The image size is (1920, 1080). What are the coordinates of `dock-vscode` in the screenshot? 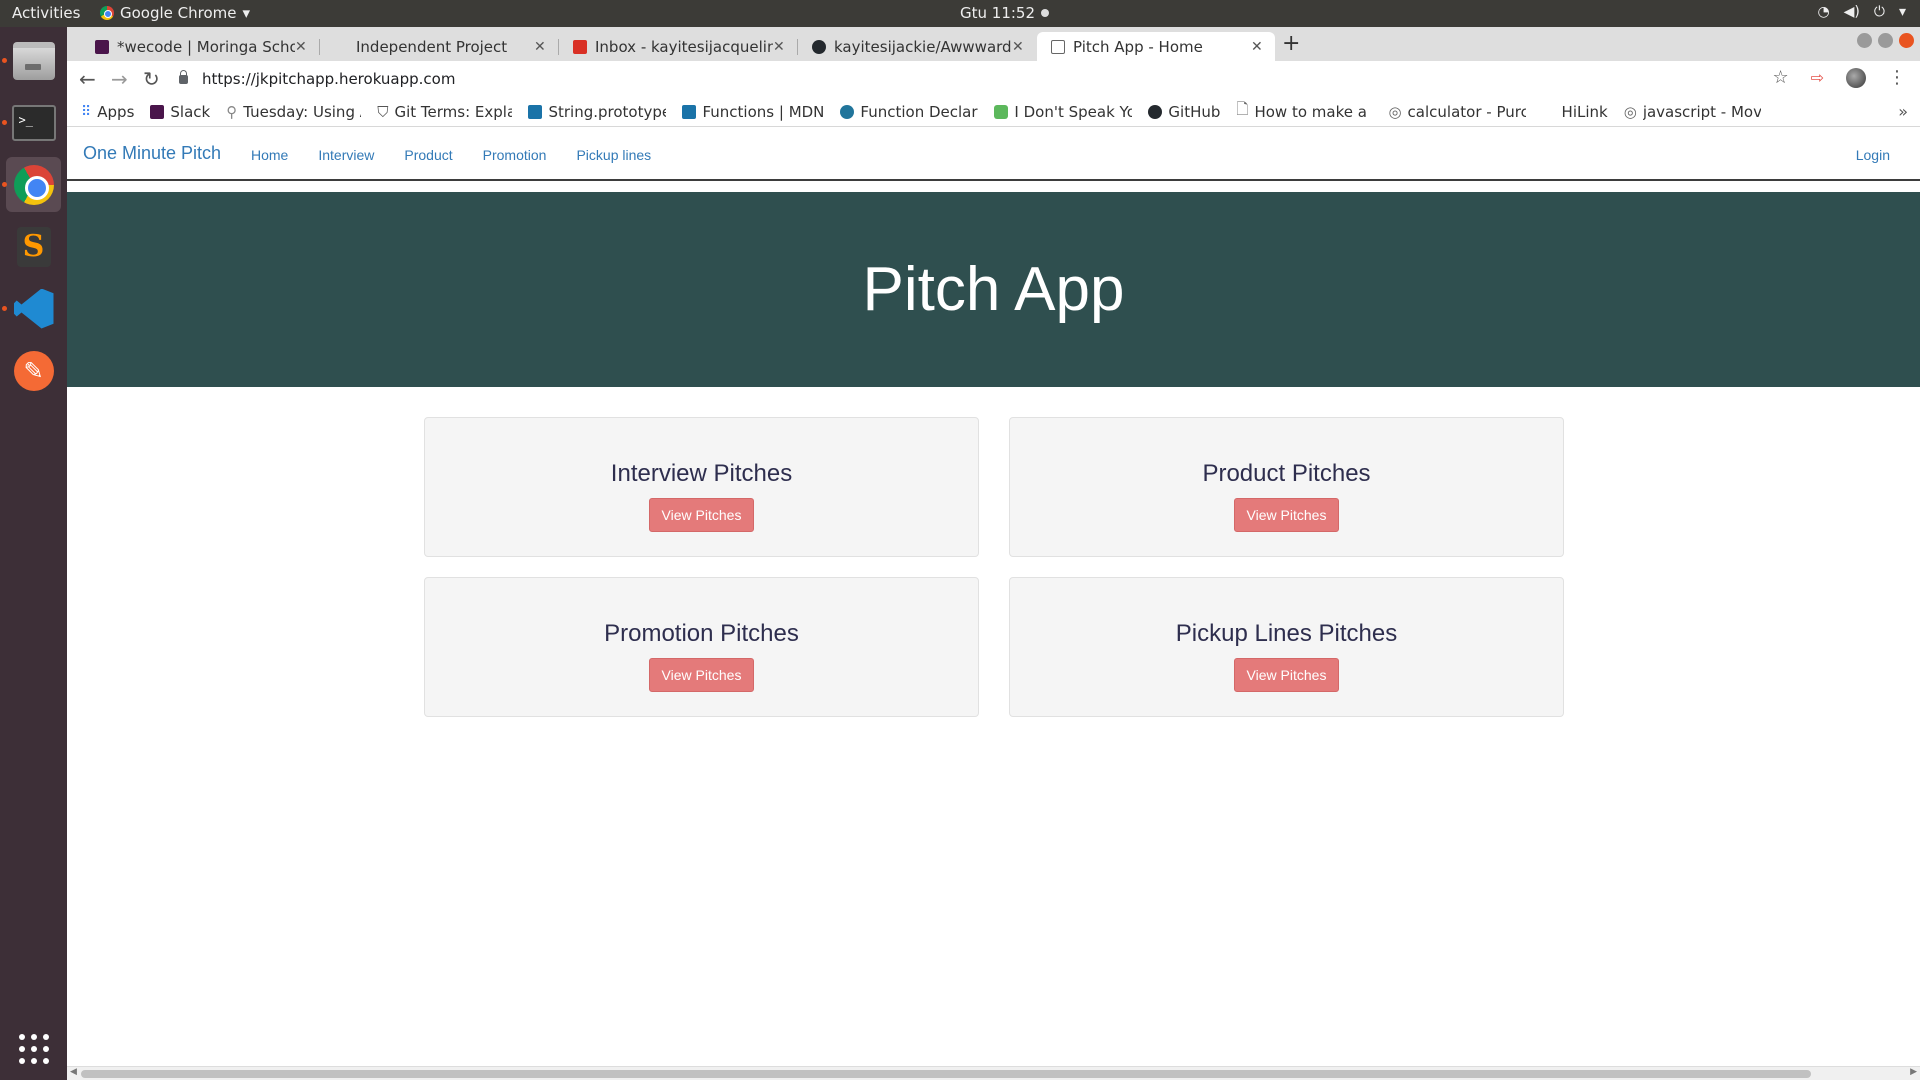 It's located at (33, 308).